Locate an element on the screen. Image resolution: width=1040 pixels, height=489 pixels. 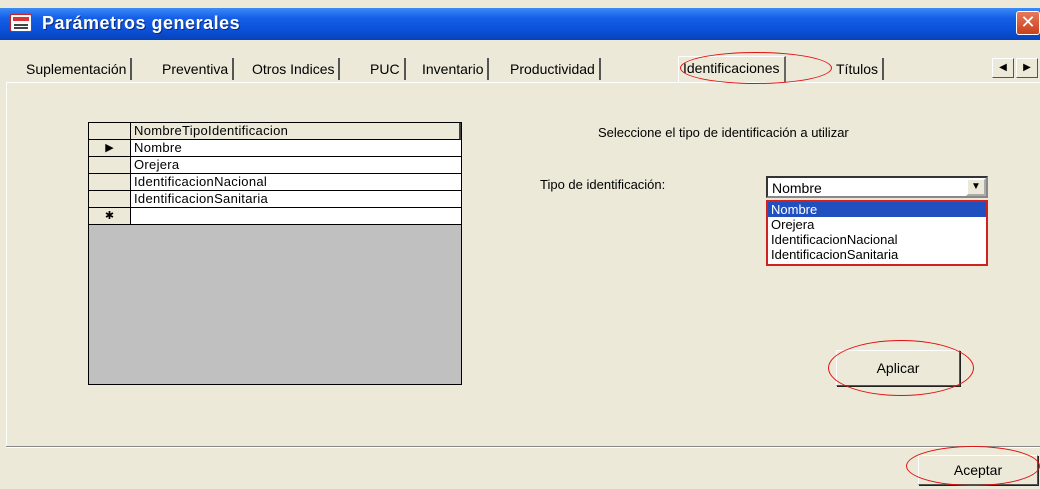
tab-titulos: Títulos is located at coordinates (858, 69).